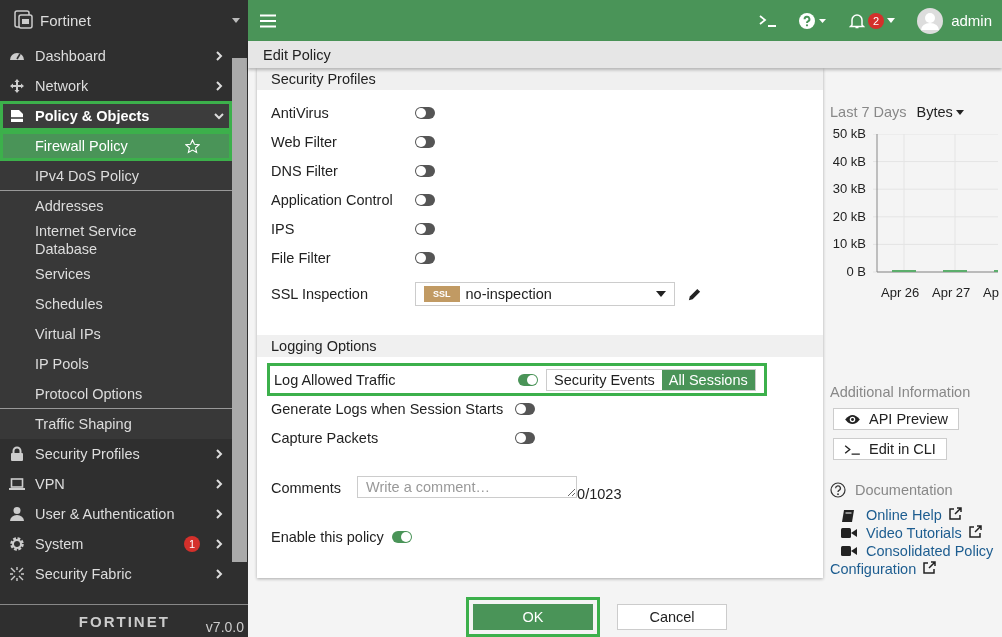 This screenshot has height=637, width=1002. I want to click on axis-tick-label: 10 kB, so click(849, 244).